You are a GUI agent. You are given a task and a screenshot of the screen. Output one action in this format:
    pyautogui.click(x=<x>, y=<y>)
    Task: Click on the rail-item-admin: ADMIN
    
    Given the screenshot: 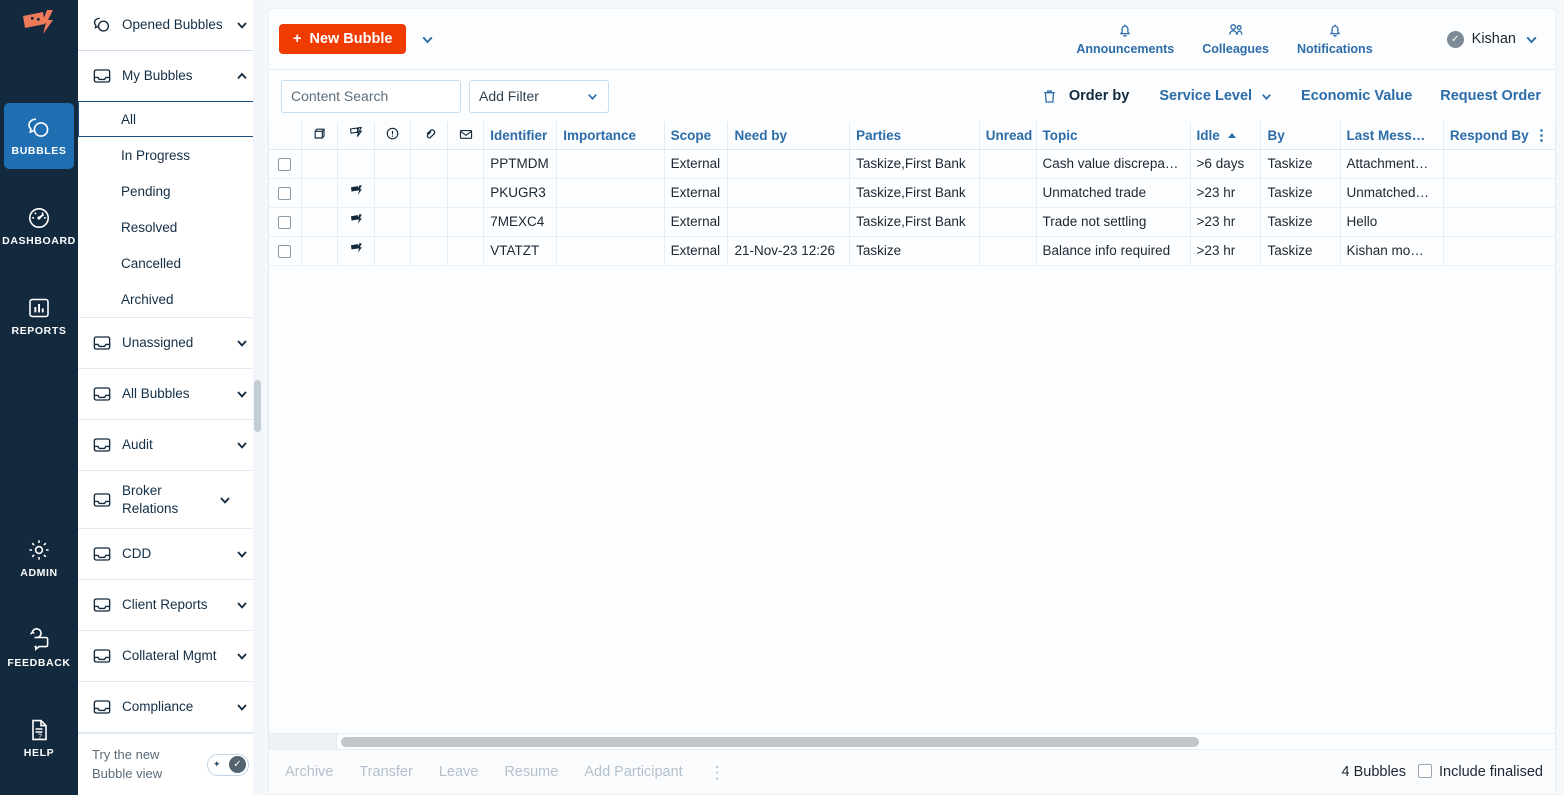 What is the action you would take?
    pyautogui.click(x=39, y=558)
    